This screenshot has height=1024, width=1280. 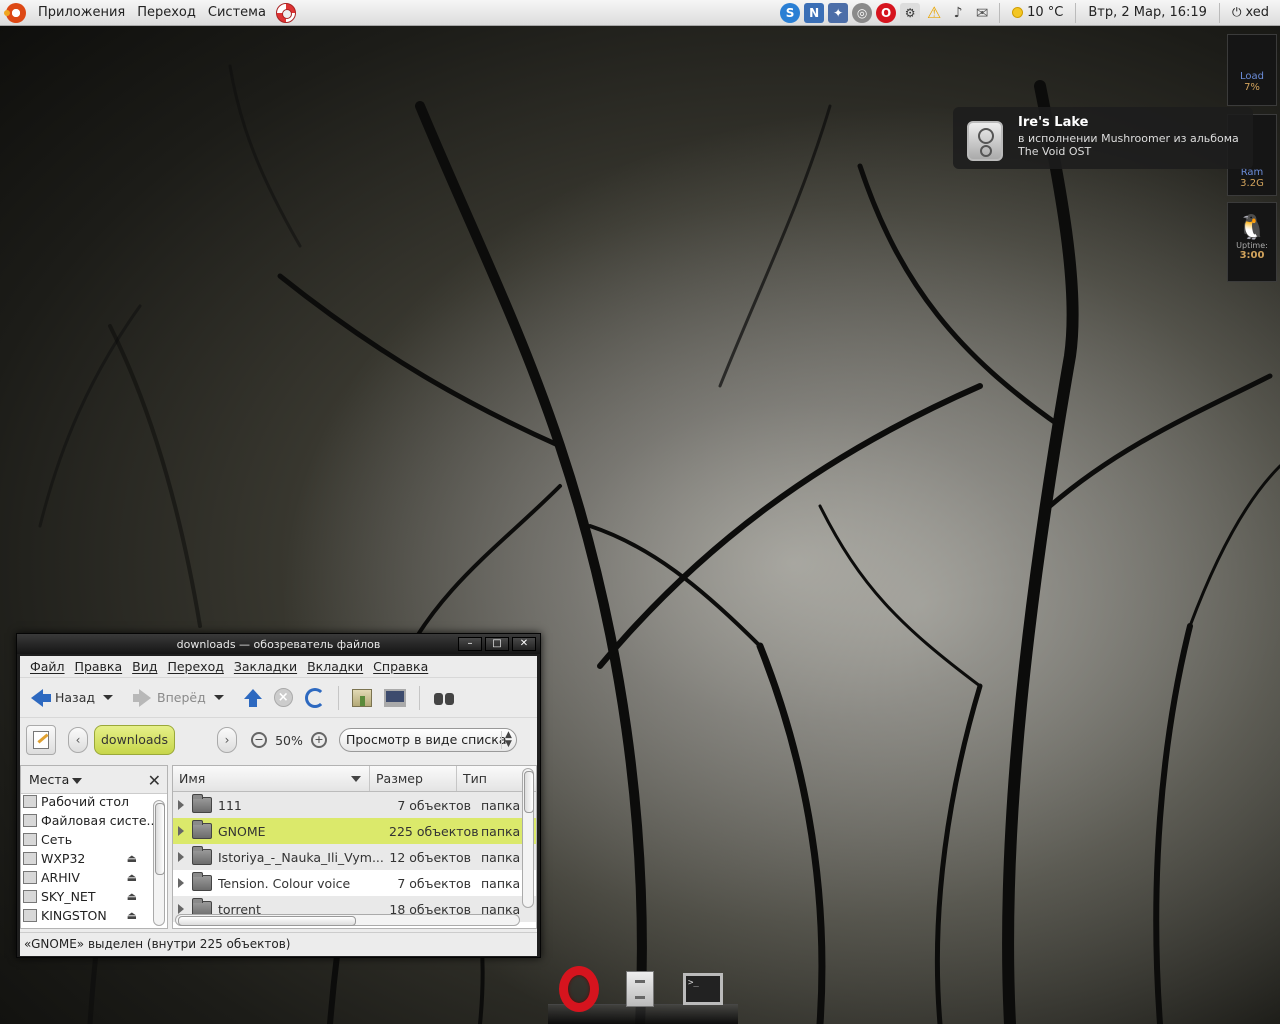 I want to click on file-list-horizontal-scrollbar, so click(x=347, y=920).